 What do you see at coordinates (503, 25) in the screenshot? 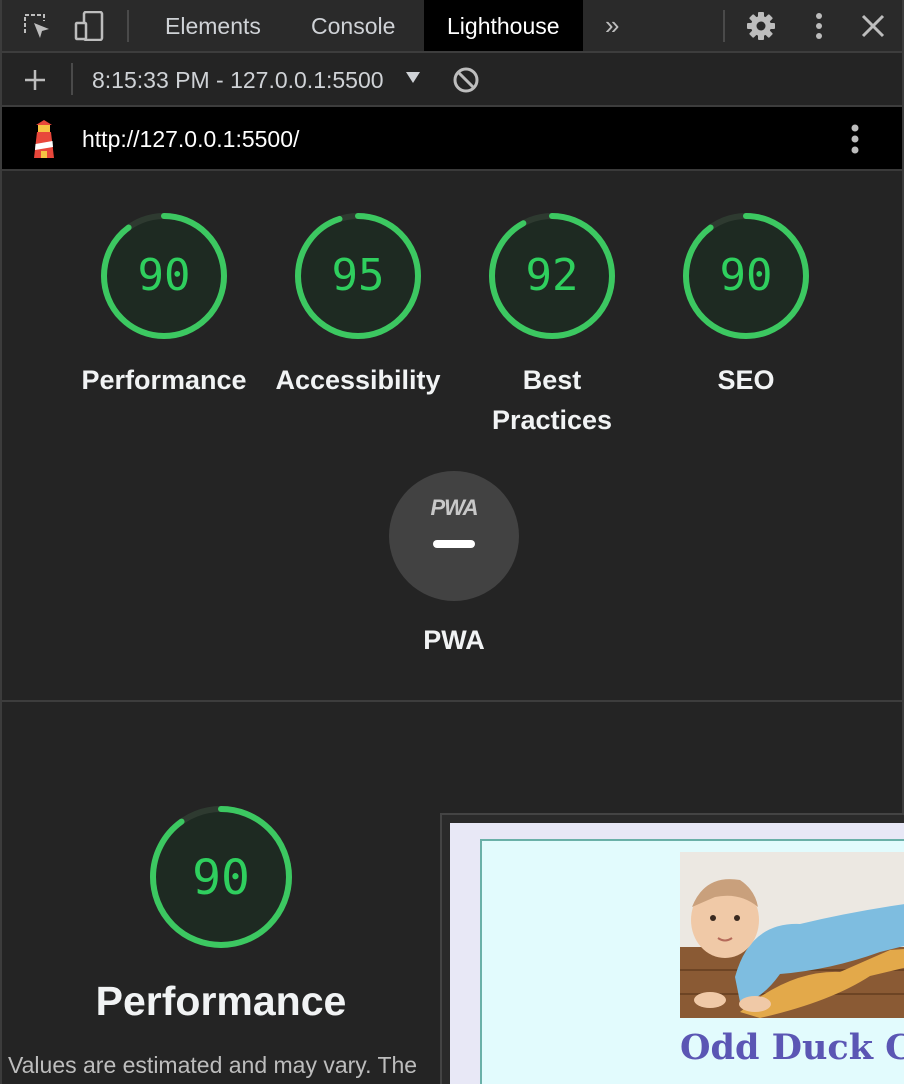
I see `tab-lighthouse: Lighthouse` at bounding box center [503, 25].